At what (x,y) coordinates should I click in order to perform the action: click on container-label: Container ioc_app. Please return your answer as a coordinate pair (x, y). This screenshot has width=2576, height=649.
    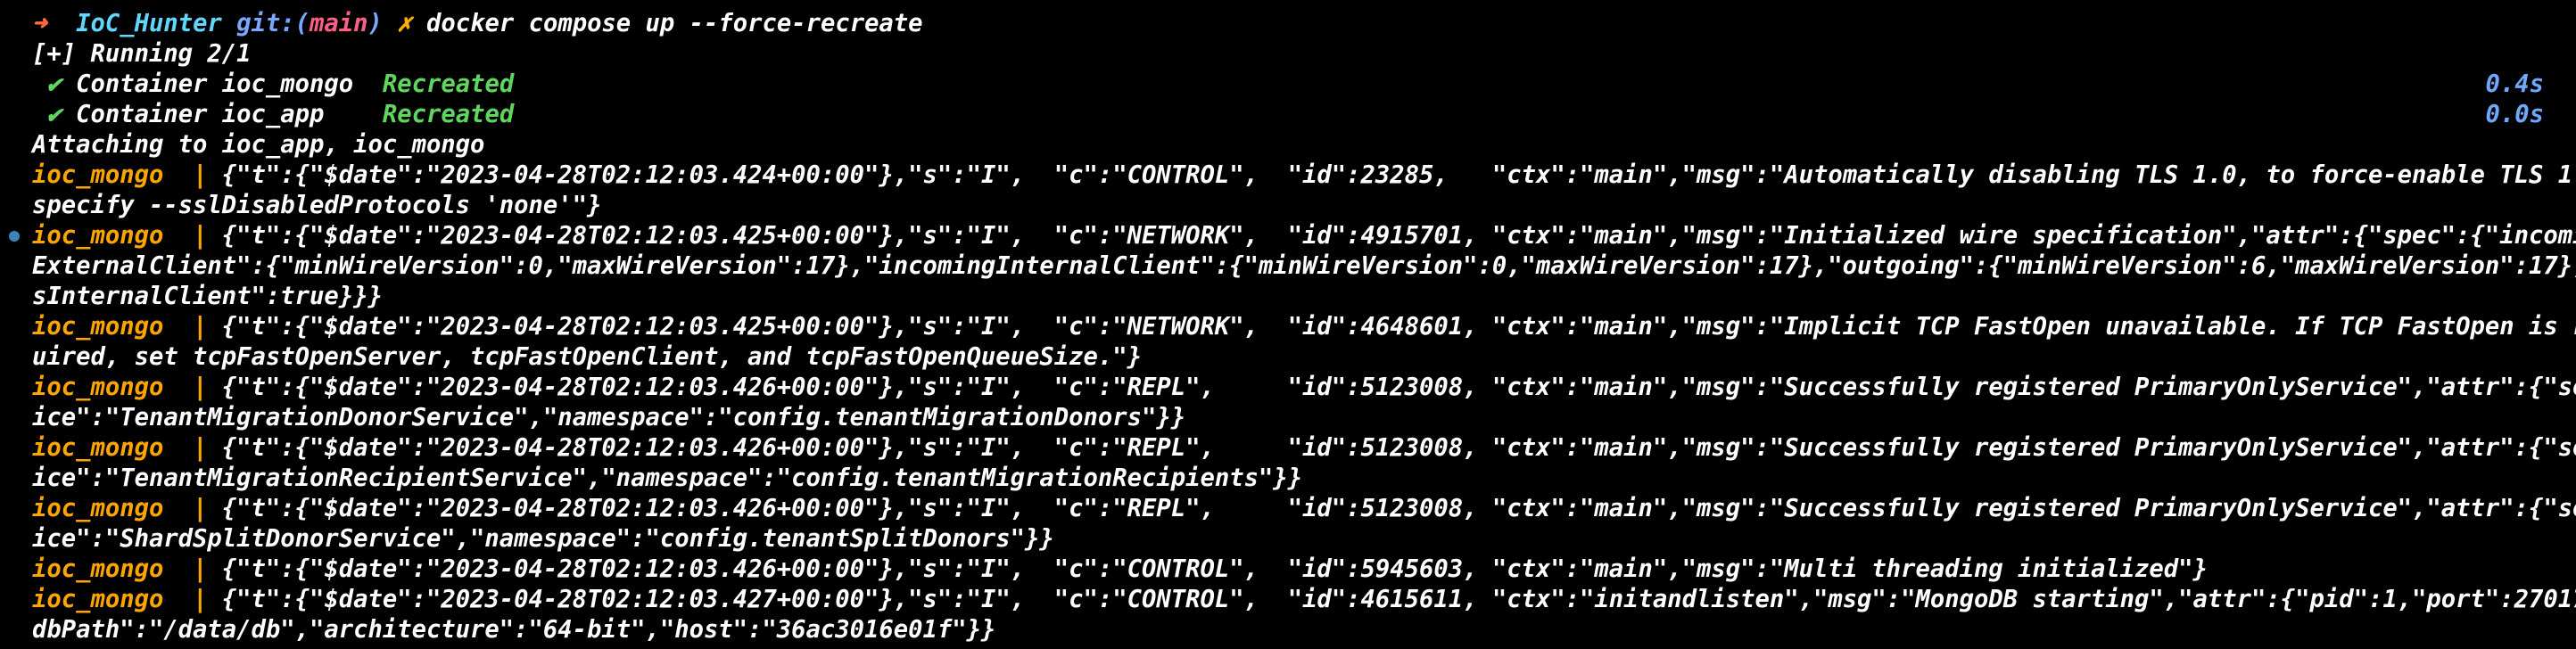
    Looking at the image, I should click on (215, 114).